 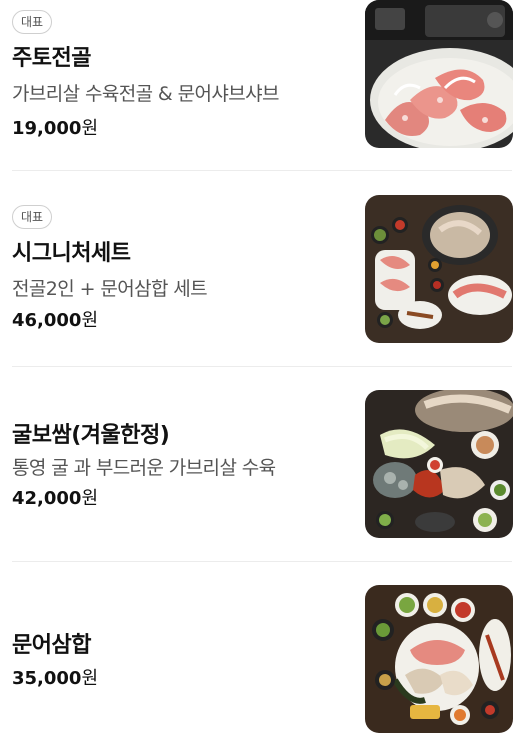 What do you see at coordinates (51, 58) in the screenshot?
I see `menu-item-name: 주토전골` at bounding box center [51, 58].